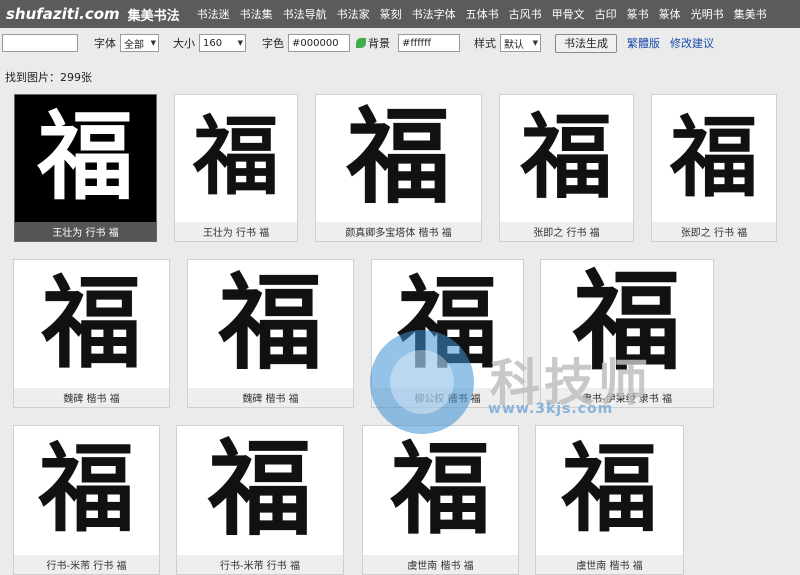  What do you see at coordinates (48, 77) in the screenshot?
I see `result-count: 找到图片：299张` at bounding box center [48, 77].